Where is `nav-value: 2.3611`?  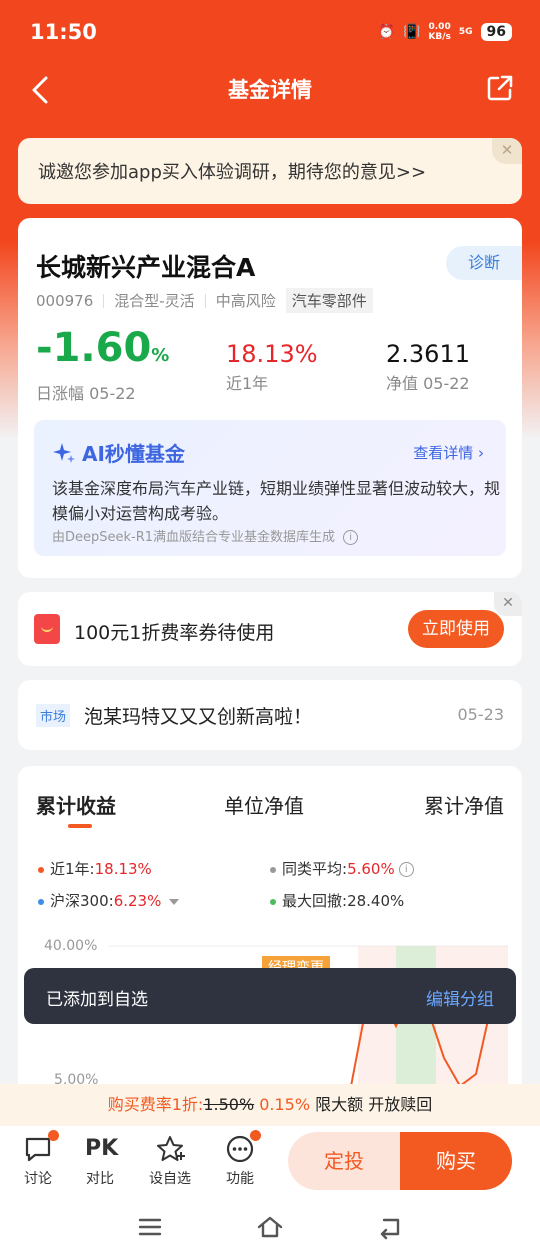 nav-value: 2.3611 is located at coordinates (428, 354).